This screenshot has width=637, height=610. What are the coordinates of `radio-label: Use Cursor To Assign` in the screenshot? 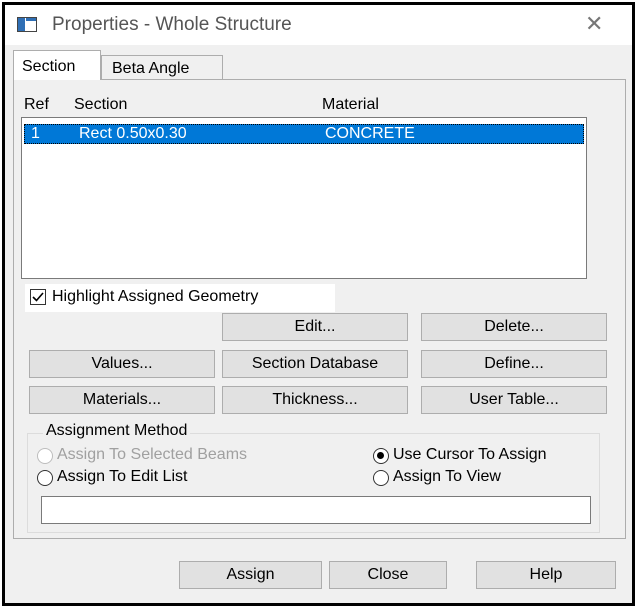 It's located at (470, 454).